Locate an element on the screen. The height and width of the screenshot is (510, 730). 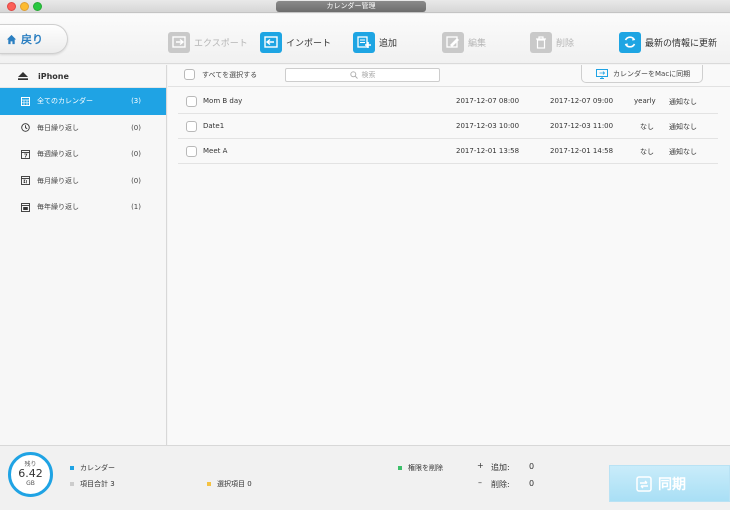
legend-delete-rights-label: 権限を削除 is located at coordinates (425, 468).